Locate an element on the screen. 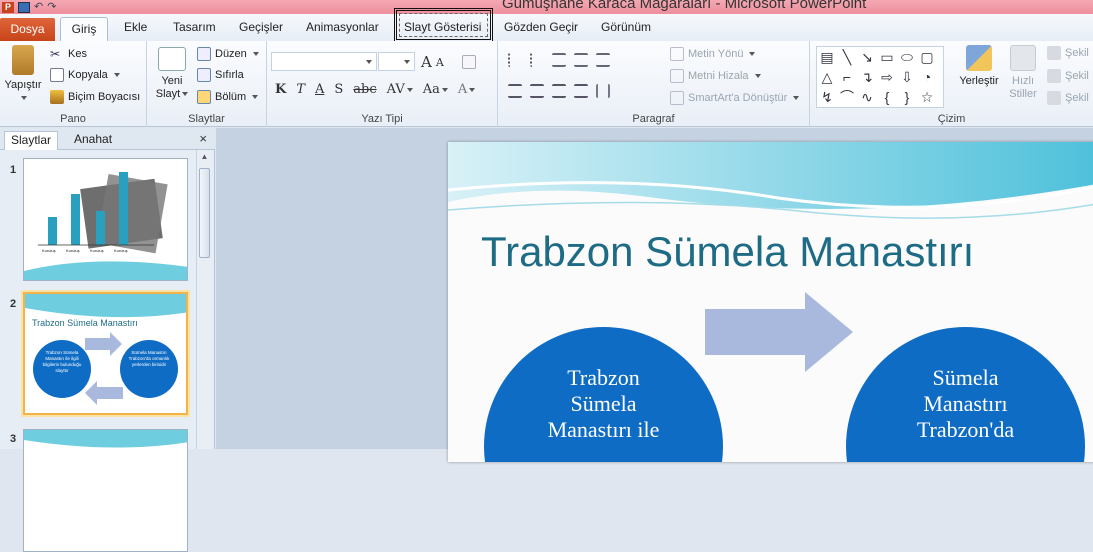 This screenshot has width=1093, height=552. redo-icon: ↷ is located at coordinates (51, 7).